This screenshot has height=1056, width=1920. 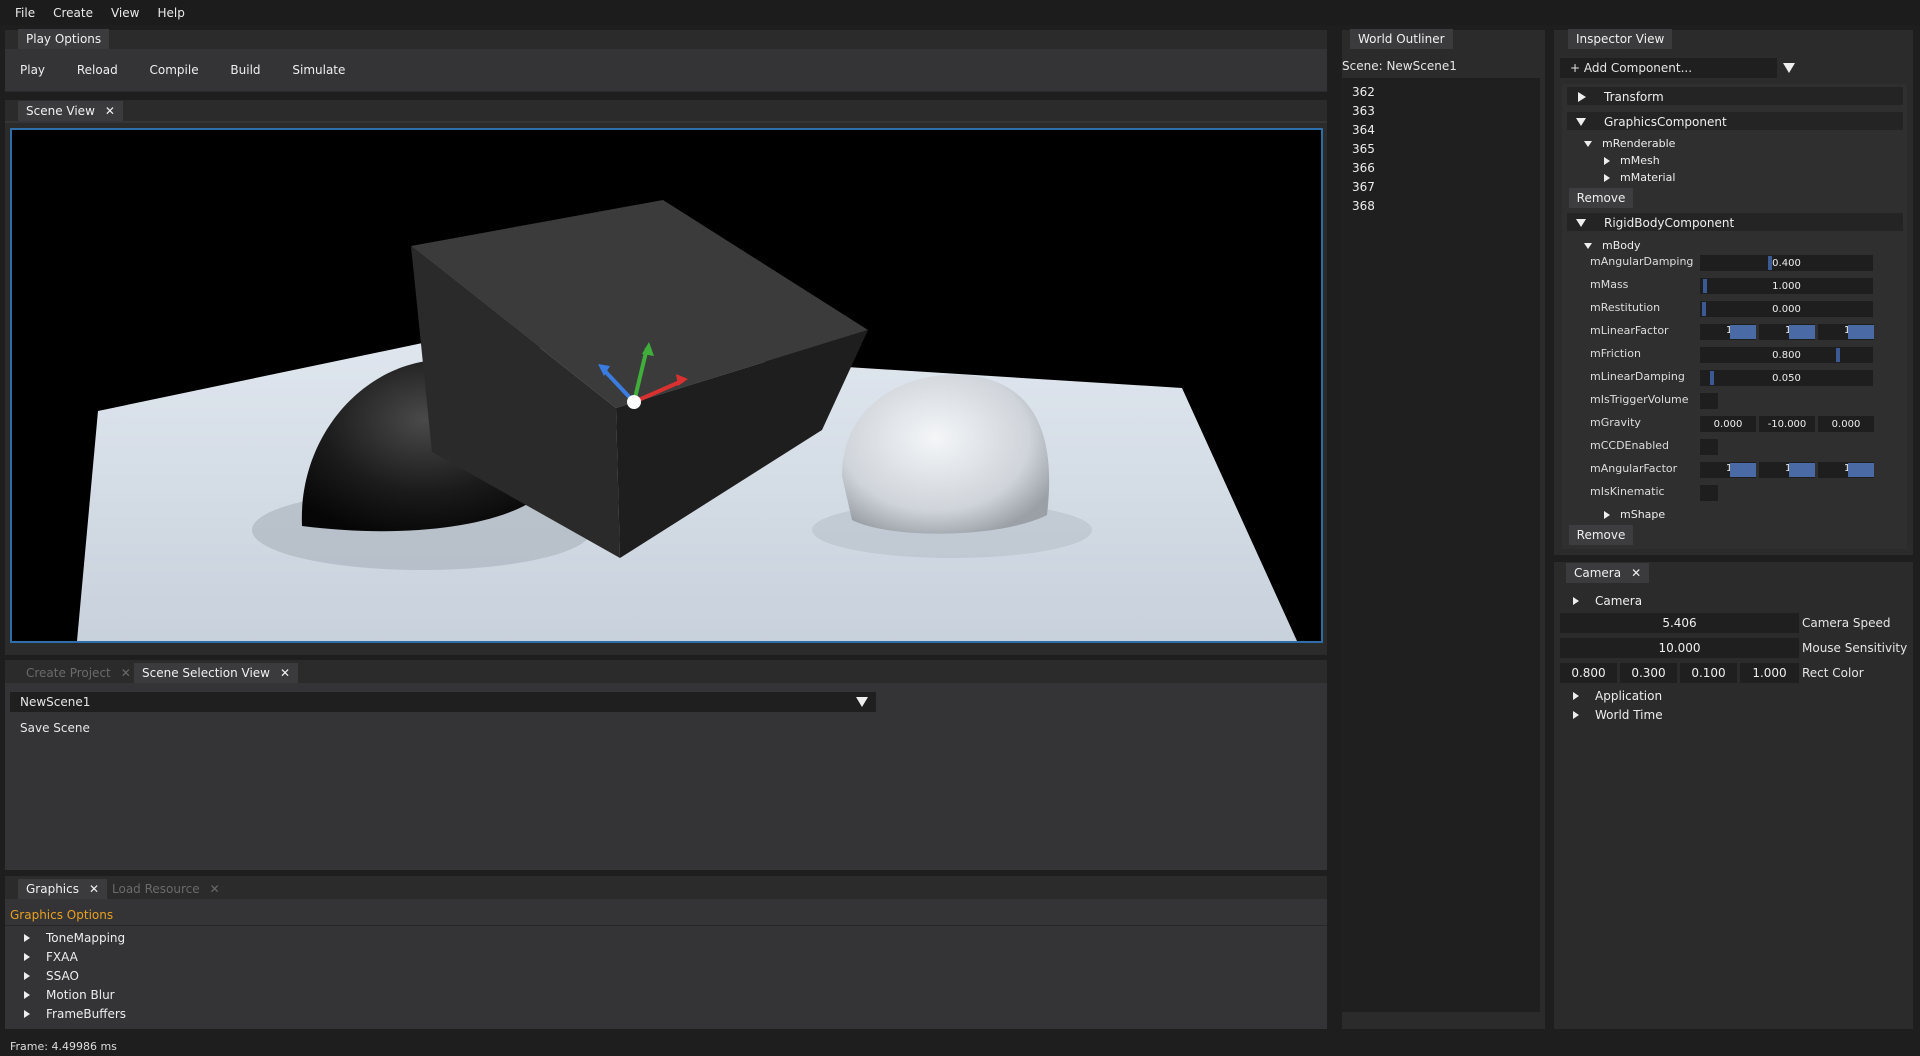 What do you see at coordinates (32, 70) in the screenshot?
I see `play-button: Play` at bounding box center [32, 70].